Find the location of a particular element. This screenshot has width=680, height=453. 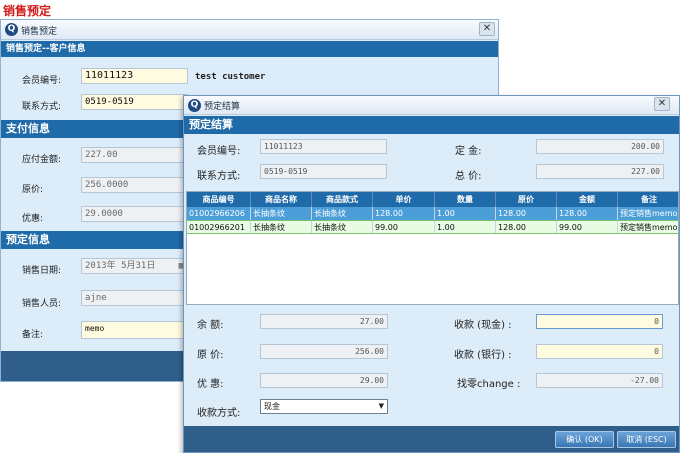

cancel-button: 取消 (ESC) is located at coordinates (646, 439).